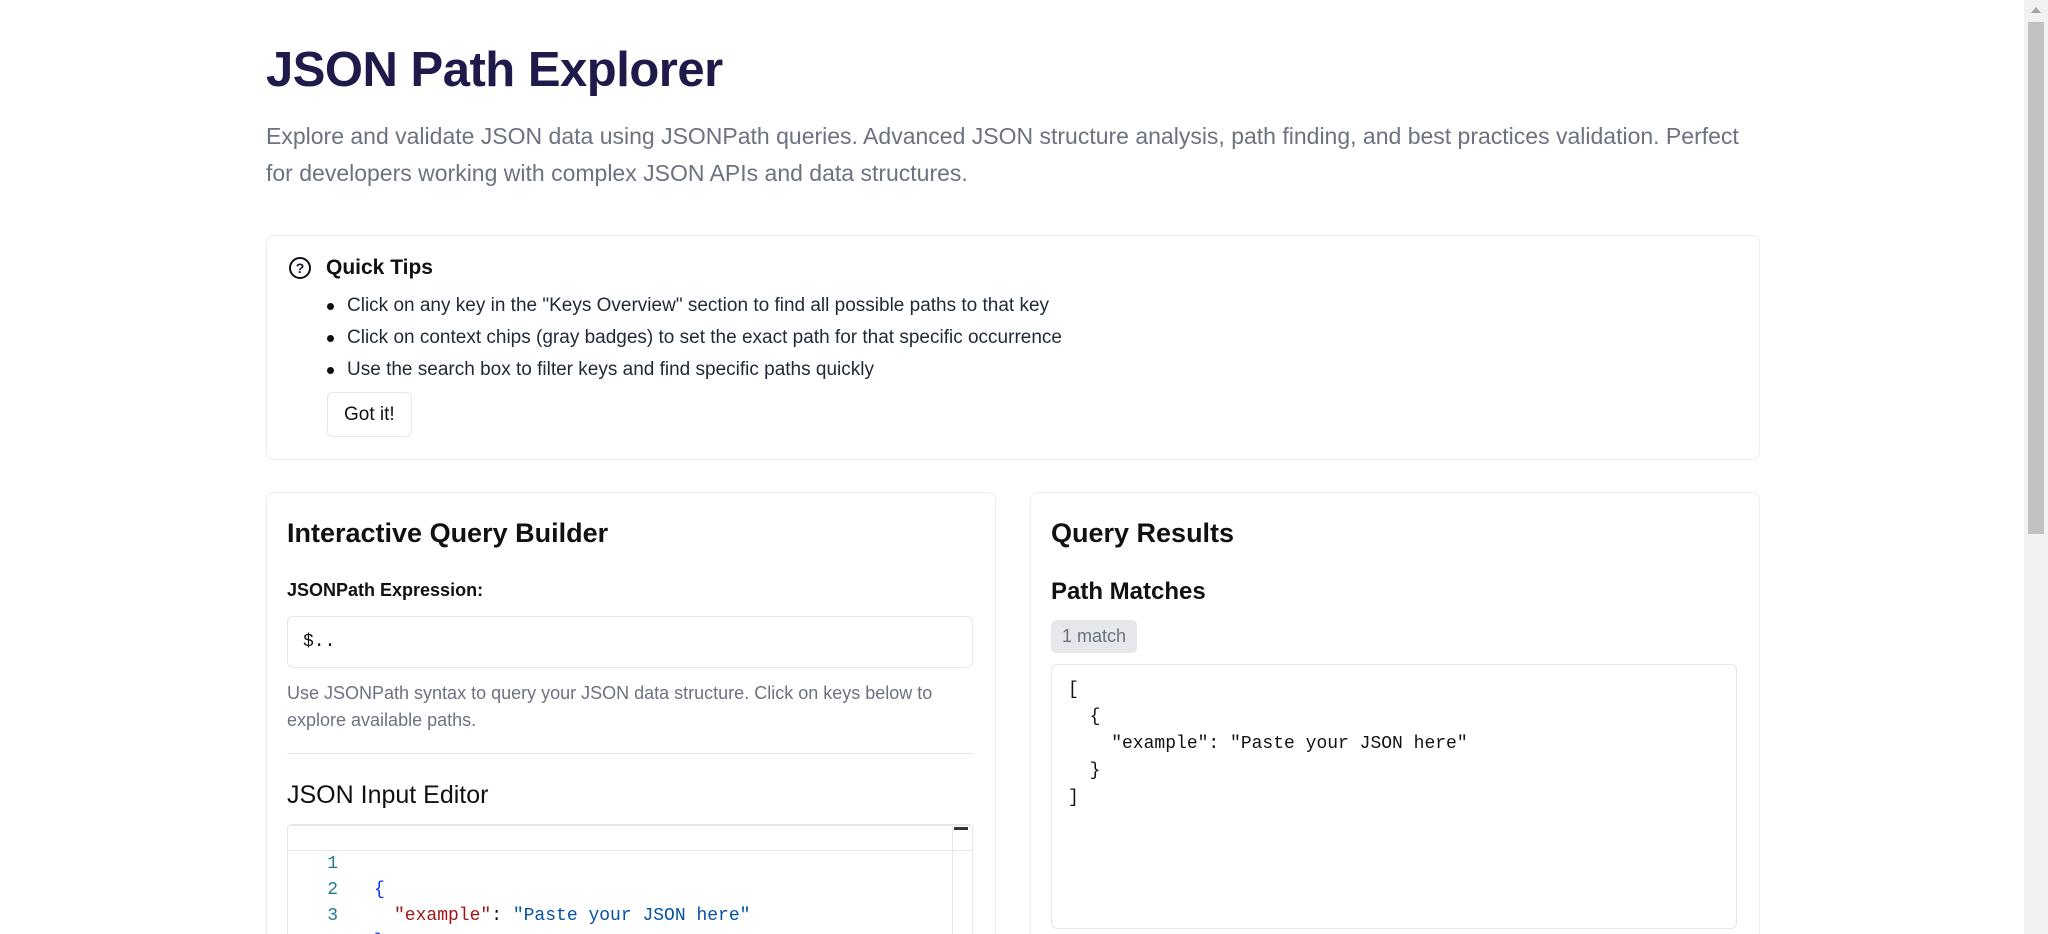 This screenshot has height=934, width=2048. Describe the element at coordinates (2036, 10) in the screenshot. I see `scroll-up-arrow-icon` at that location.